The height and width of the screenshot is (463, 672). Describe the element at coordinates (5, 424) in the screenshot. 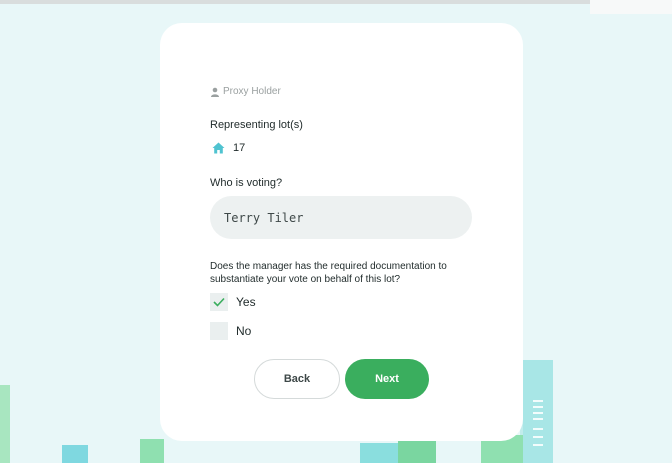

I see `building-left` at that location.